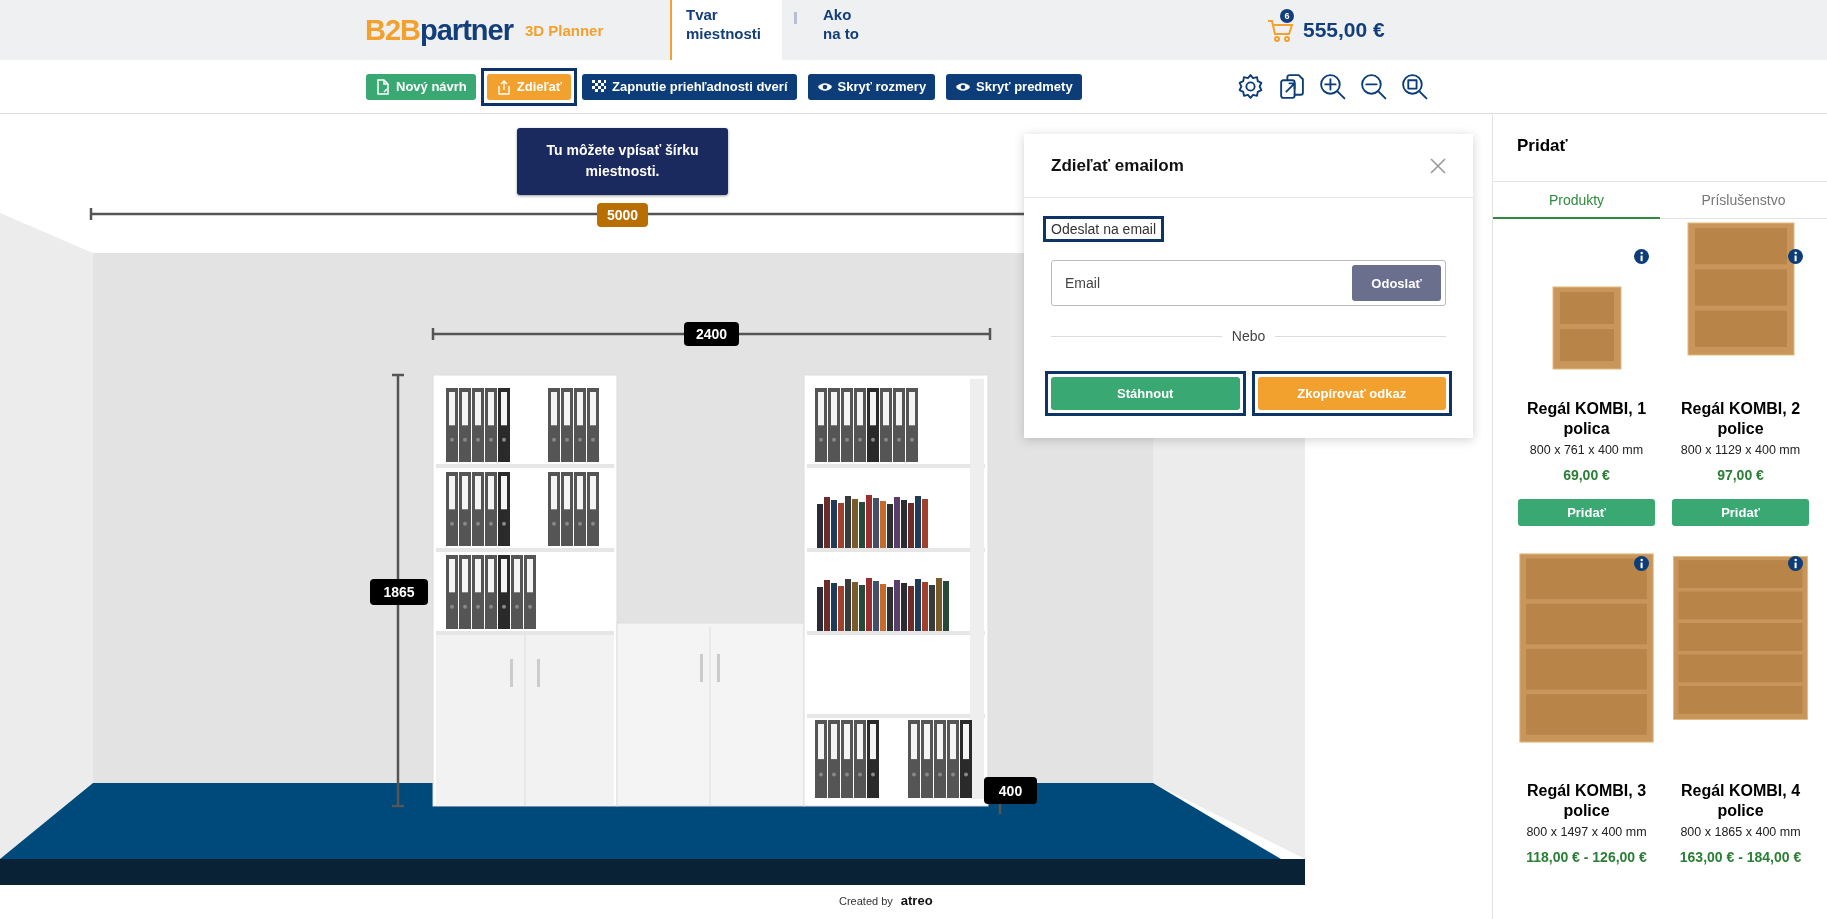 Image resolution: width=1827 pixels, height=919 pixels. What do you see at coordinates (1438, 165) in the screenshot?
I see `close-icon` at bounding box center [1438, 165].